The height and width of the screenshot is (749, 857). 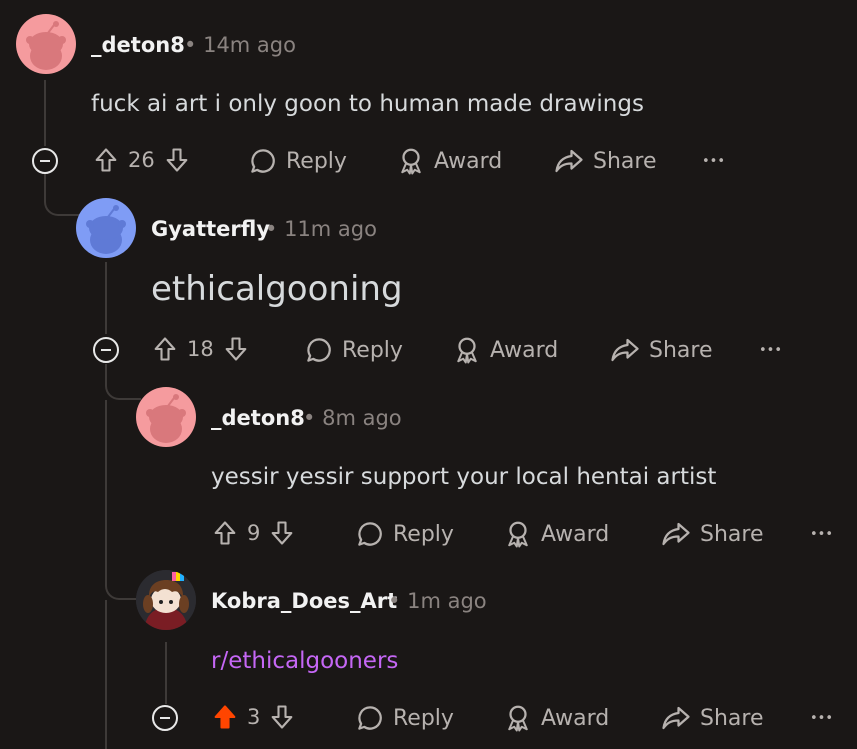 I want to click on comment-body: ethicalgooning, so click(x=277, y=289).